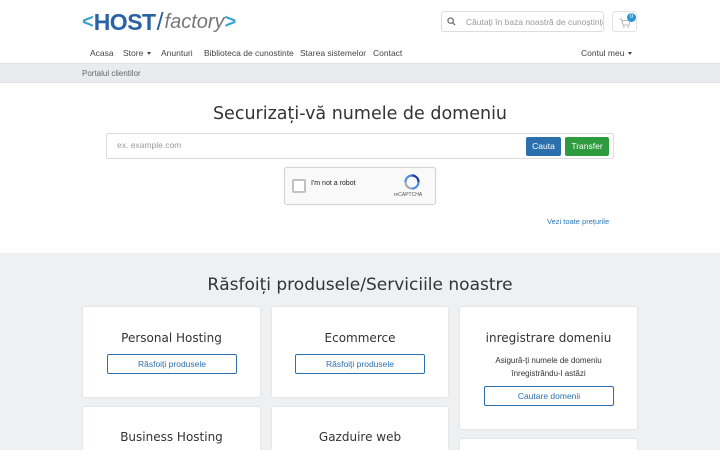  I want to click on product-card-description-line-2: înregistrându-l astăzi, so click(548, 373).